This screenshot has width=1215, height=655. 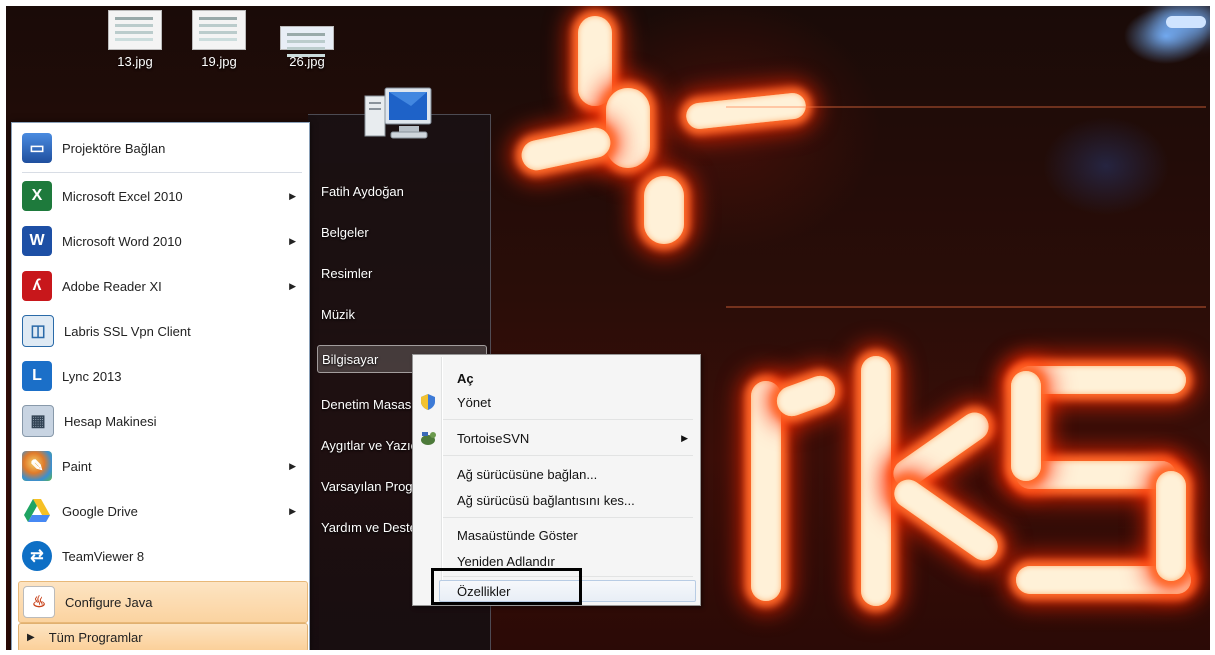 I want to click on adobe-reader-icon: ʎ, so click(x=37, y=286).